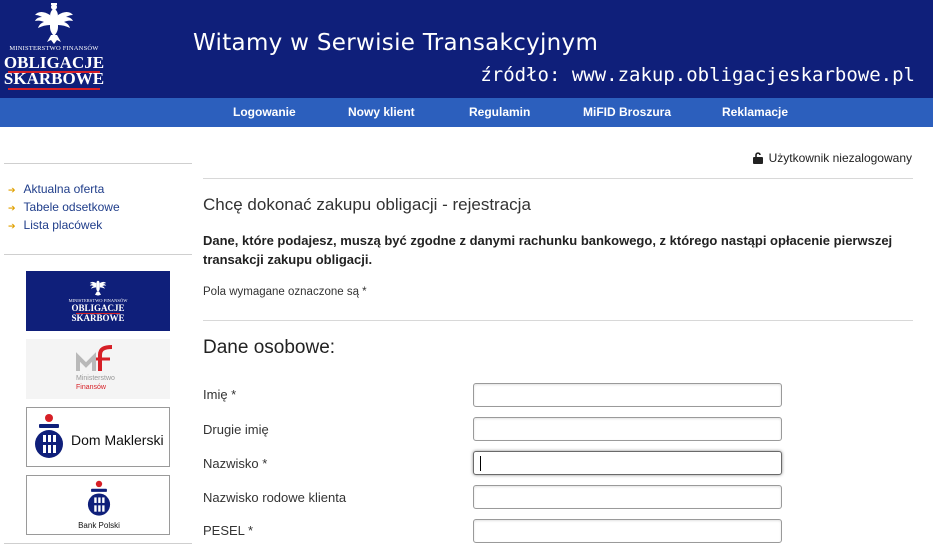  I want to click on banner-obligacje-skarbowe: MINISTERSTWO FINANSÓW OBLIGACJE SKARBOWE, so click(98, 301).